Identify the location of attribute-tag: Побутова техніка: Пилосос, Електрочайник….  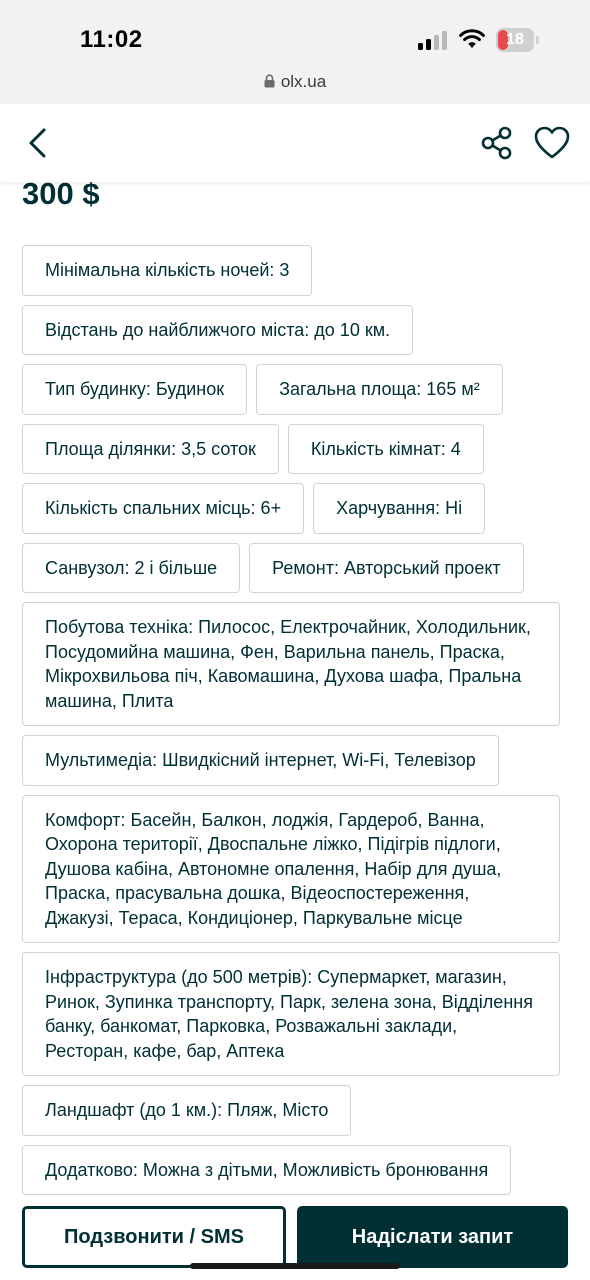
(291, 664).